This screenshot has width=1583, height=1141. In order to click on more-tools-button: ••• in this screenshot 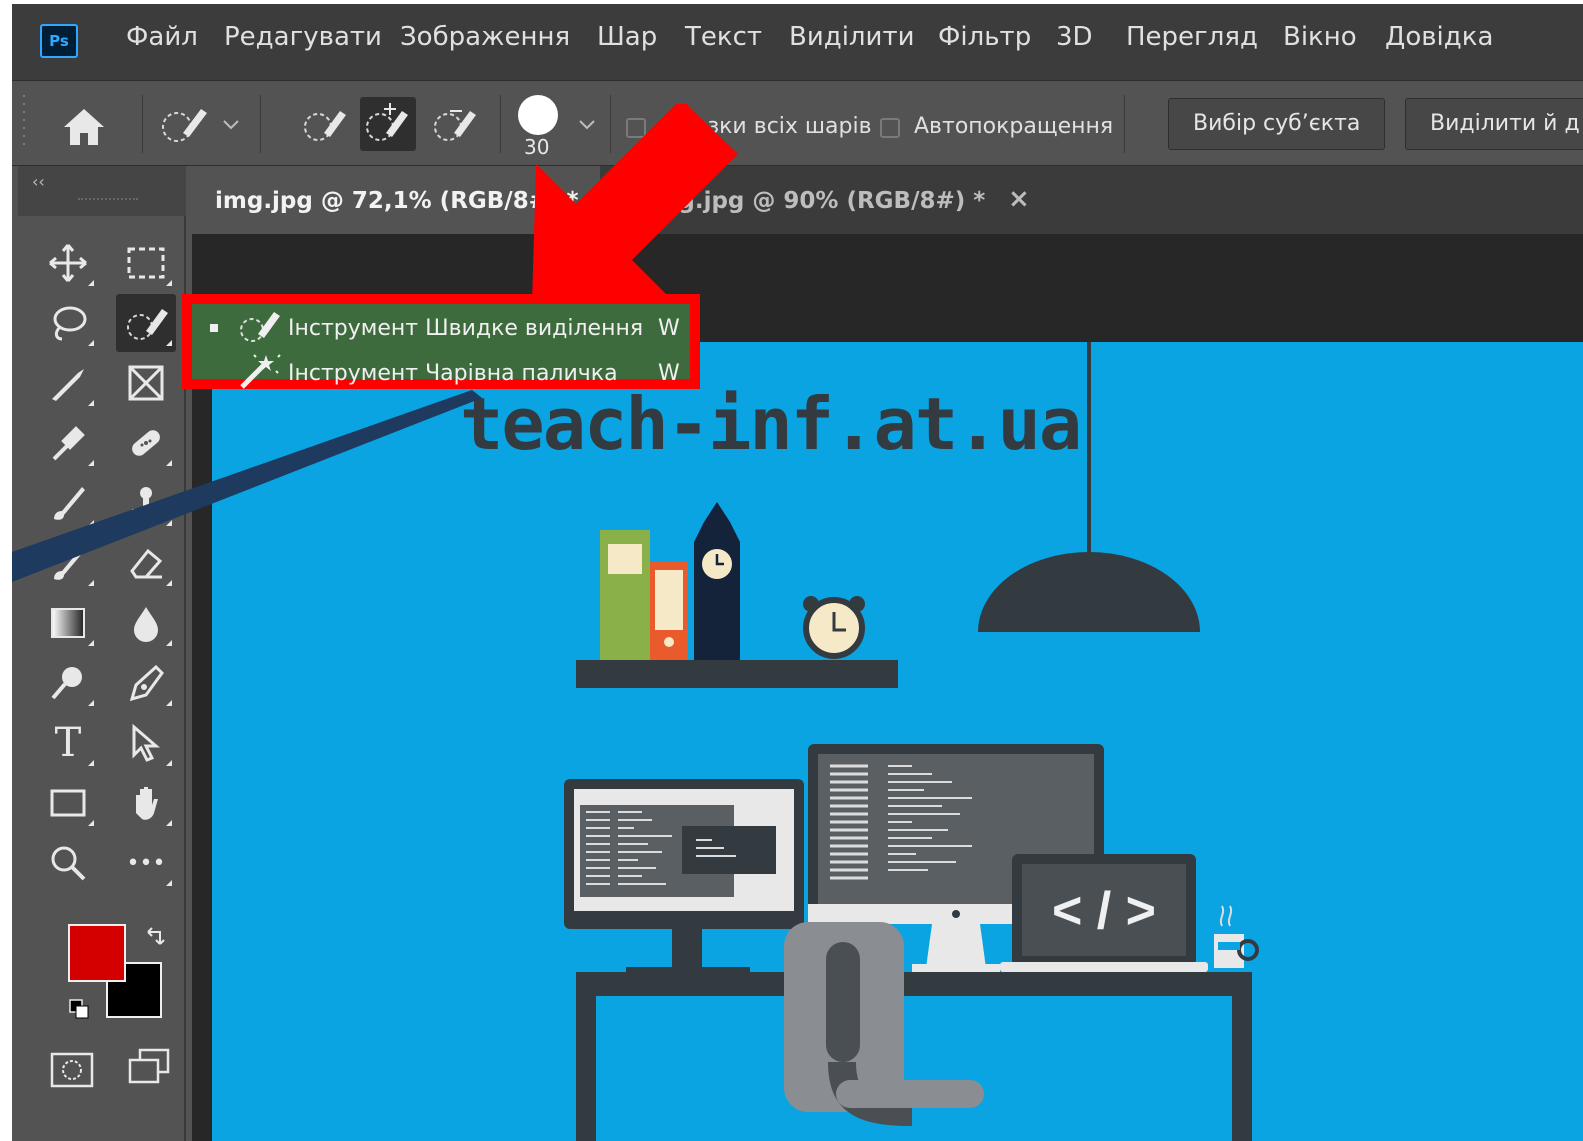, I will do `click(146, 863)`.